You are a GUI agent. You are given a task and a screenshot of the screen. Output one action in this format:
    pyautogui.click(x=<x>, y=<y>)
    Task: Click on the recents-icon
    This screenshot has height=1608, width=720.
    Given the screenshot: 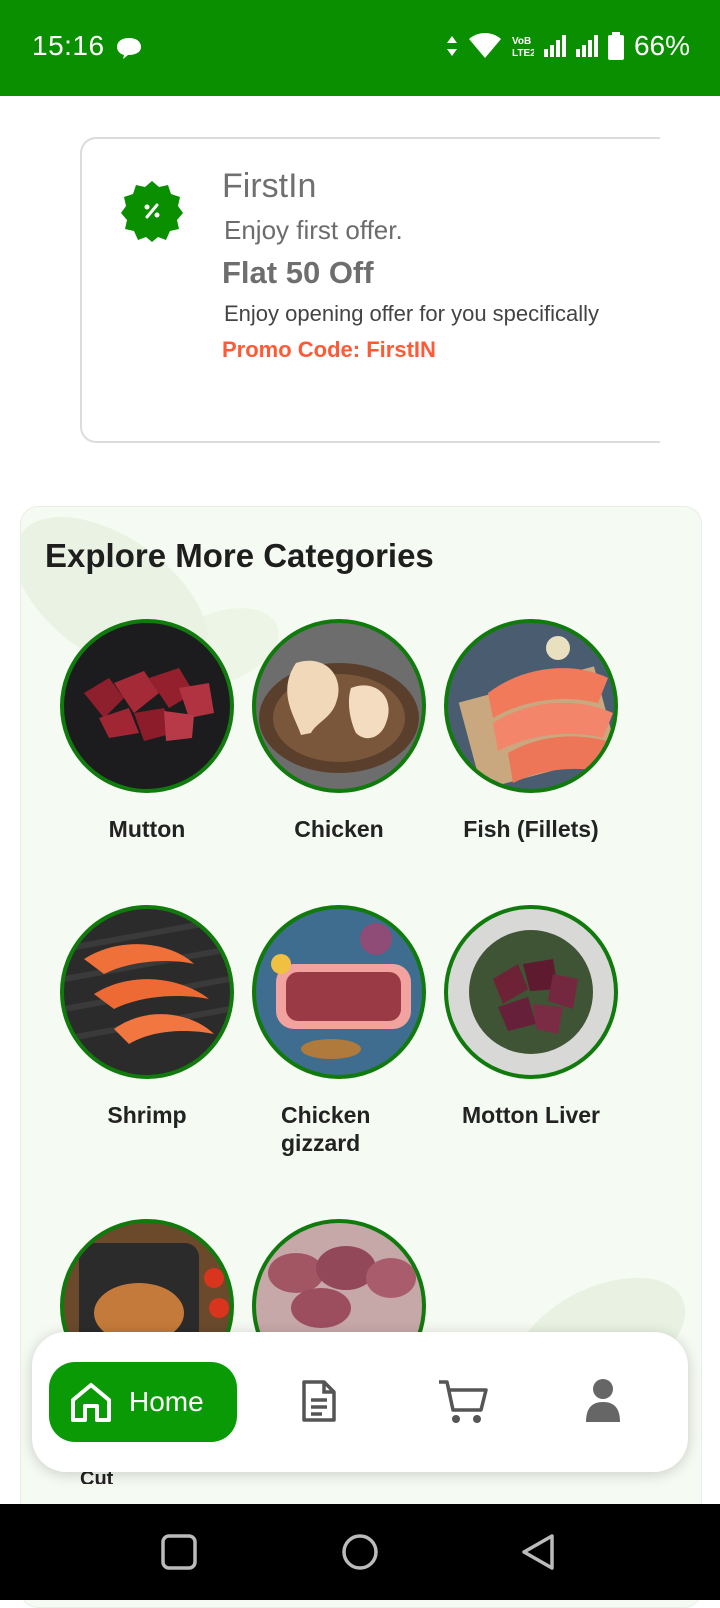 What is the action you would take?
    pyautogui.click(x=179, y=1552)
    